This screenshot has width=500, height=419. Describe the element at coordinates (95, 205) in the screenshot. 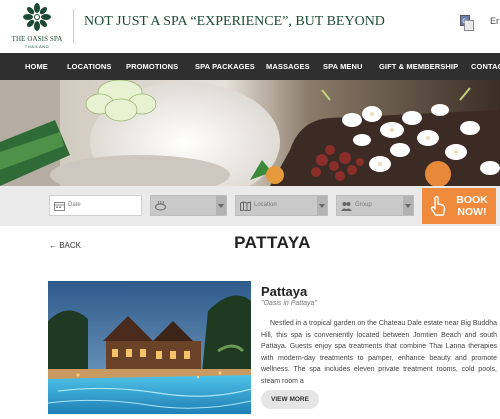

I see `date-field: Date` at that location.